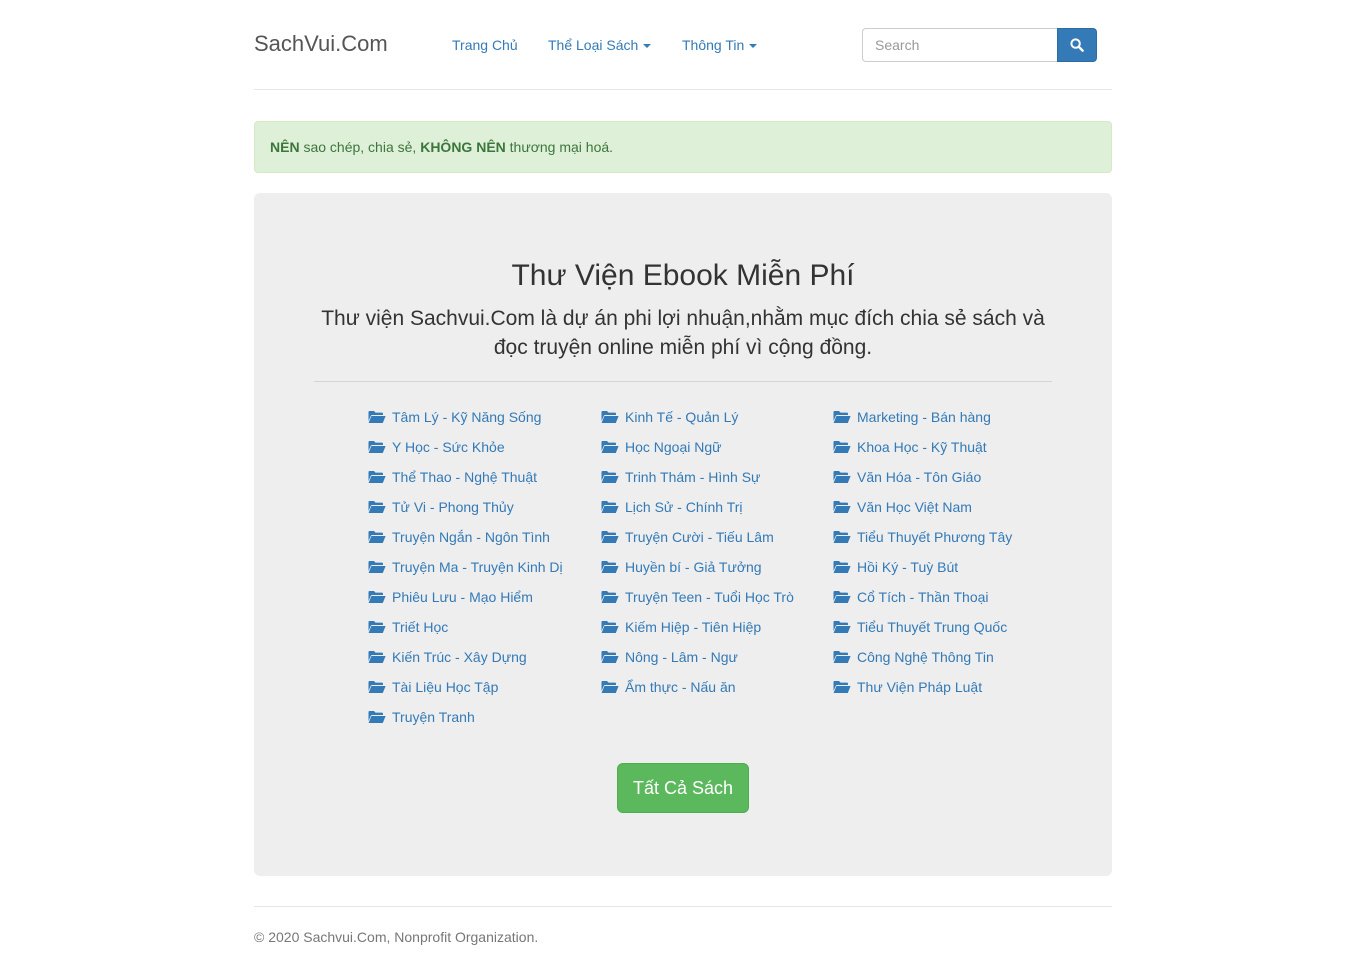 The height and width of the screenshot is (976, 1366). What do you see at coordinates (949, 627) in the screenshot?
I see `category-link: Tiểu Thuyết Trung Quốc` at bounding box center [949, 627].